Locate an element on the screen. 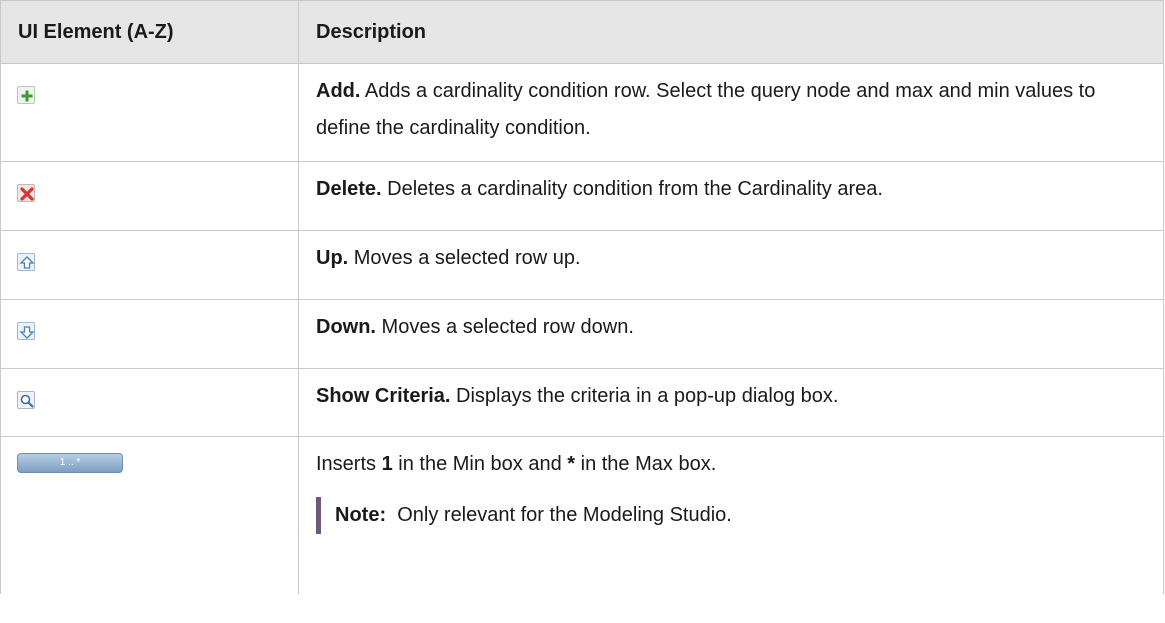 This screenshot has width=1165, height=623. term-label: Delete. is located at coordinates (349, 189).